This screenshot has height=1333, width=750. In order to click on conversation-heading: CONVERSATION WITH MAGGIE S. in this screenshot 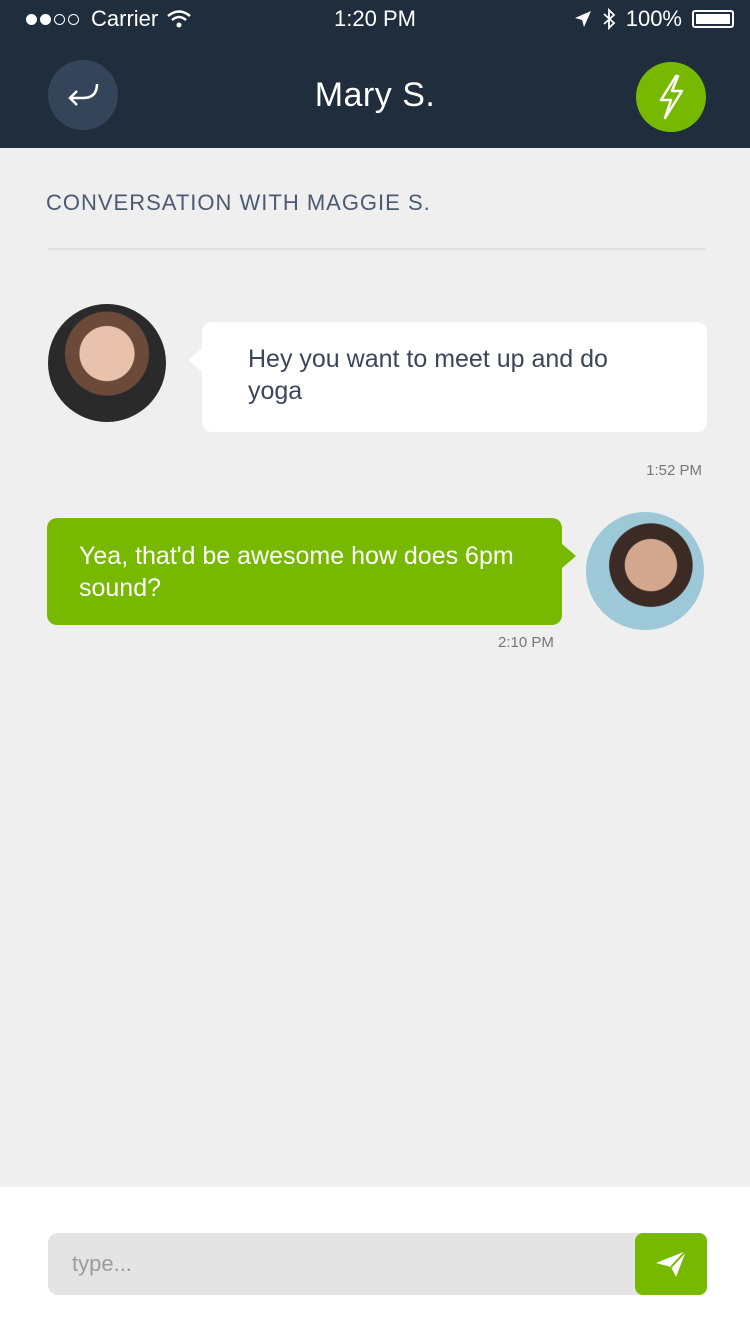, I will do `click(238, 202)`.